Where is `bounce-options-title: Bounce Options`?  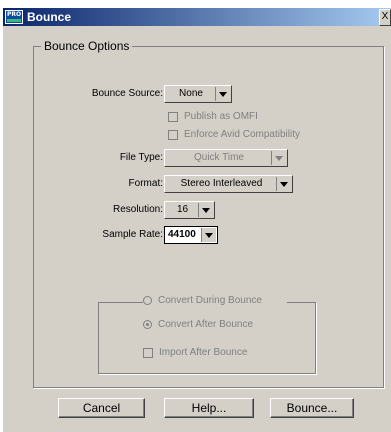 bounce-options-title: Bounce Options is located at coordinates (87, 46).